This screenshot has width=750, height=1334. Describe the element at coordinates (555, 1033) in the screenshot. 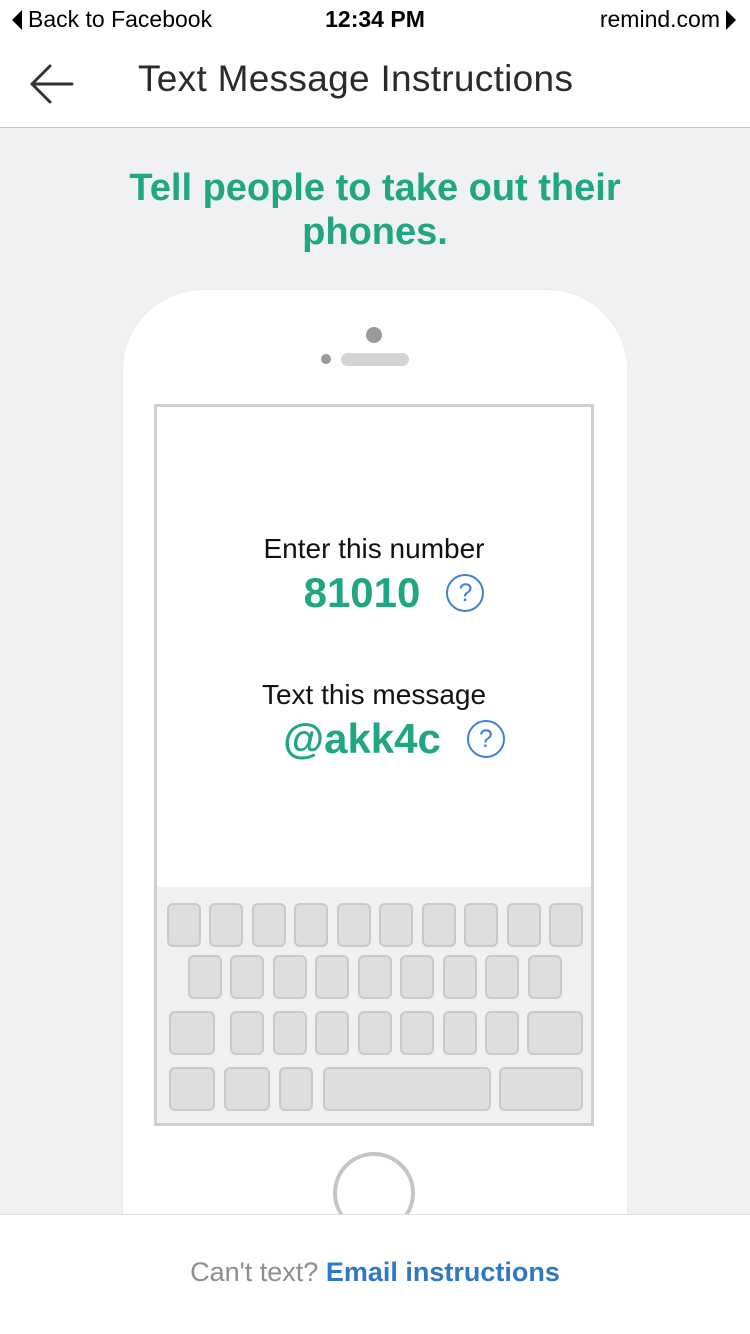

I see `keyboard-delete-key` at that location.